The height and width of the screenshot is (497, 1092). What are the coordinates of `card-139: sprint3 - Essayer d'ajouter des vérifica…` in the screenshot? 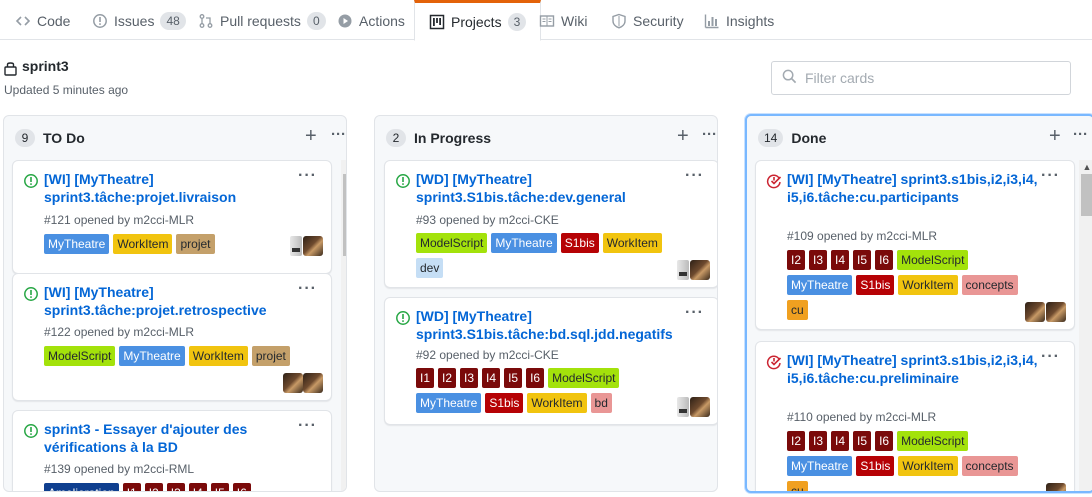 It's located at (172, 450).